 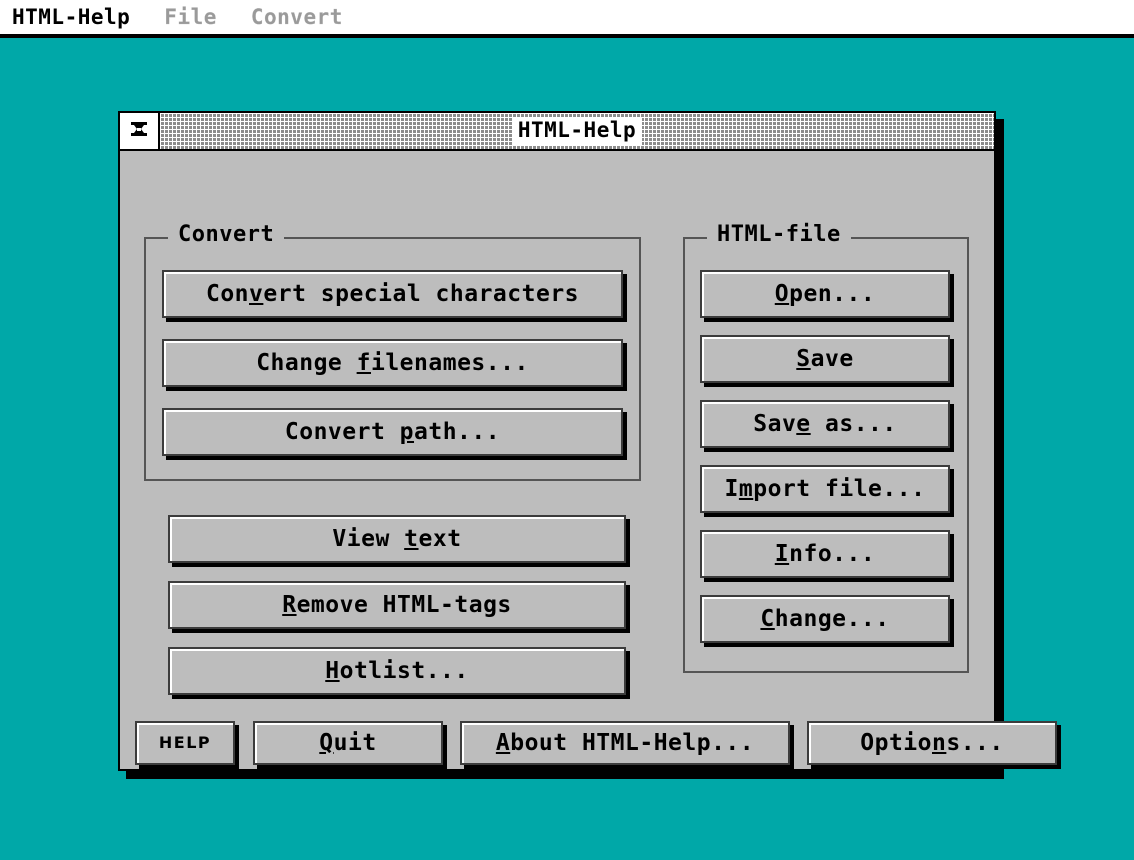 I want to click on menu-bar: HTML-Help File Convert, so click(x=567, y=17).